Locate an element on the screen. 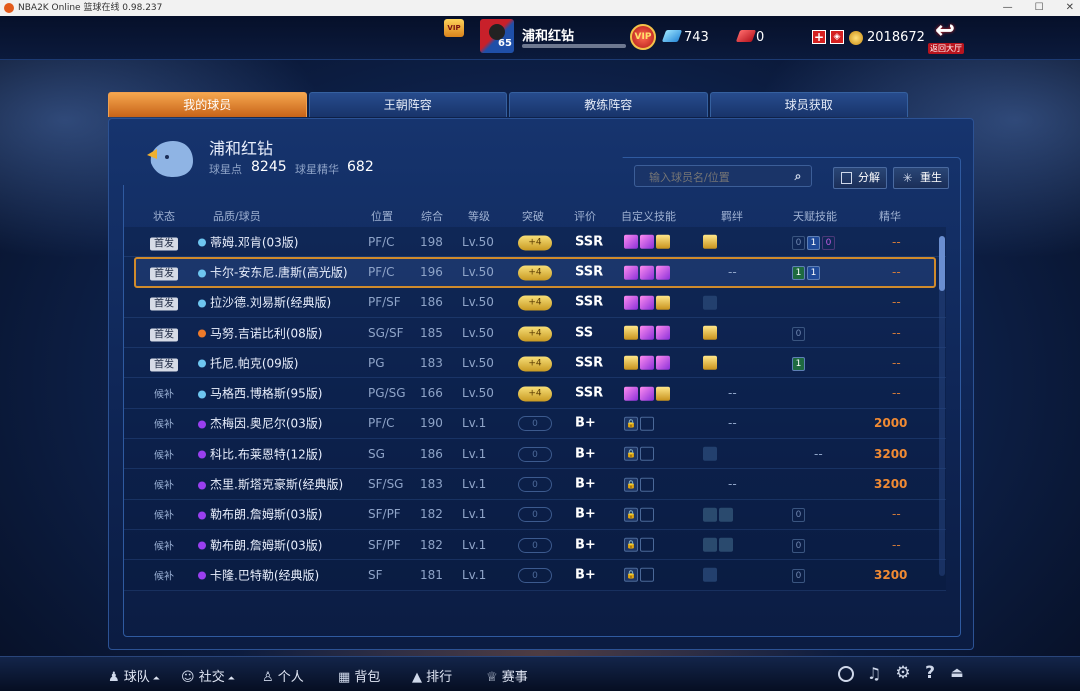  player-name: 卡尔-安东尼.唐斯(高光版) is located at coordinates (279, 273).